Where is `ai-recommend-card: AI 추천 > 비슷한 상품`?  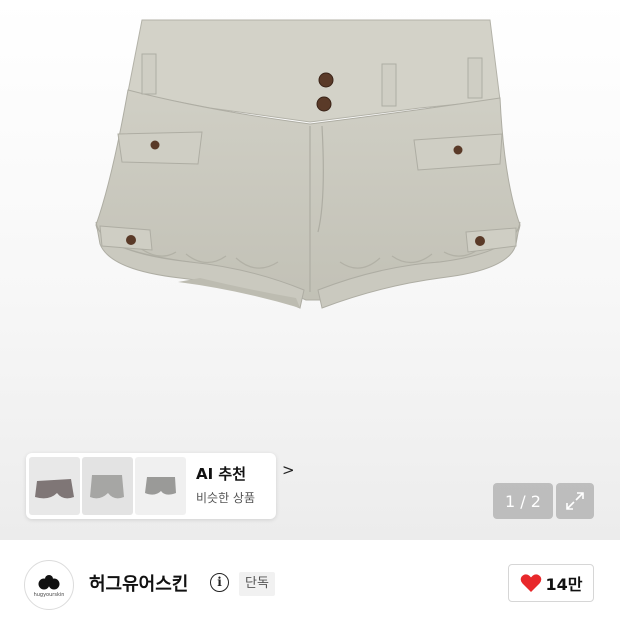
ai-recommend-card: AI 추천 > 비슷한 상품 is located at coordinates (160, 486).